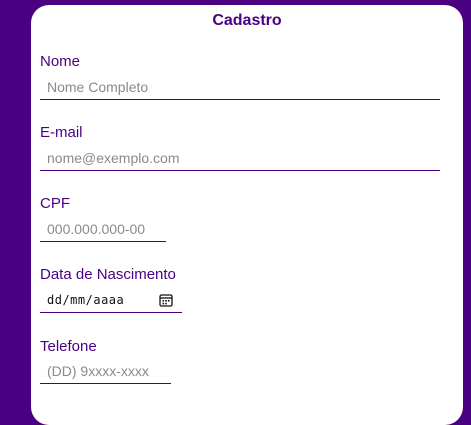 The height and width of the screenshot is (425, 471). What do you see at coordinates (68, 346) in the screenshot?
I see `telefone-label: Telefone` at bounding box center [68, 346].